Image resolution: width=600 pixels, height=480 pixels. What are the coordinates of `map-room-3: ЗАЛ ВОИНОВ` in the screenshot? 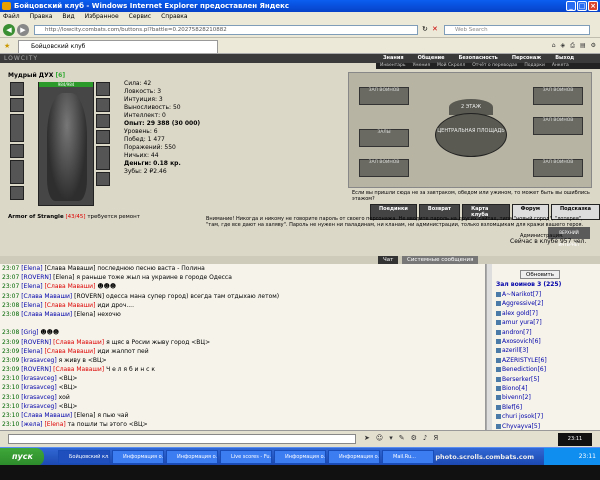 It's located at (558, 126).